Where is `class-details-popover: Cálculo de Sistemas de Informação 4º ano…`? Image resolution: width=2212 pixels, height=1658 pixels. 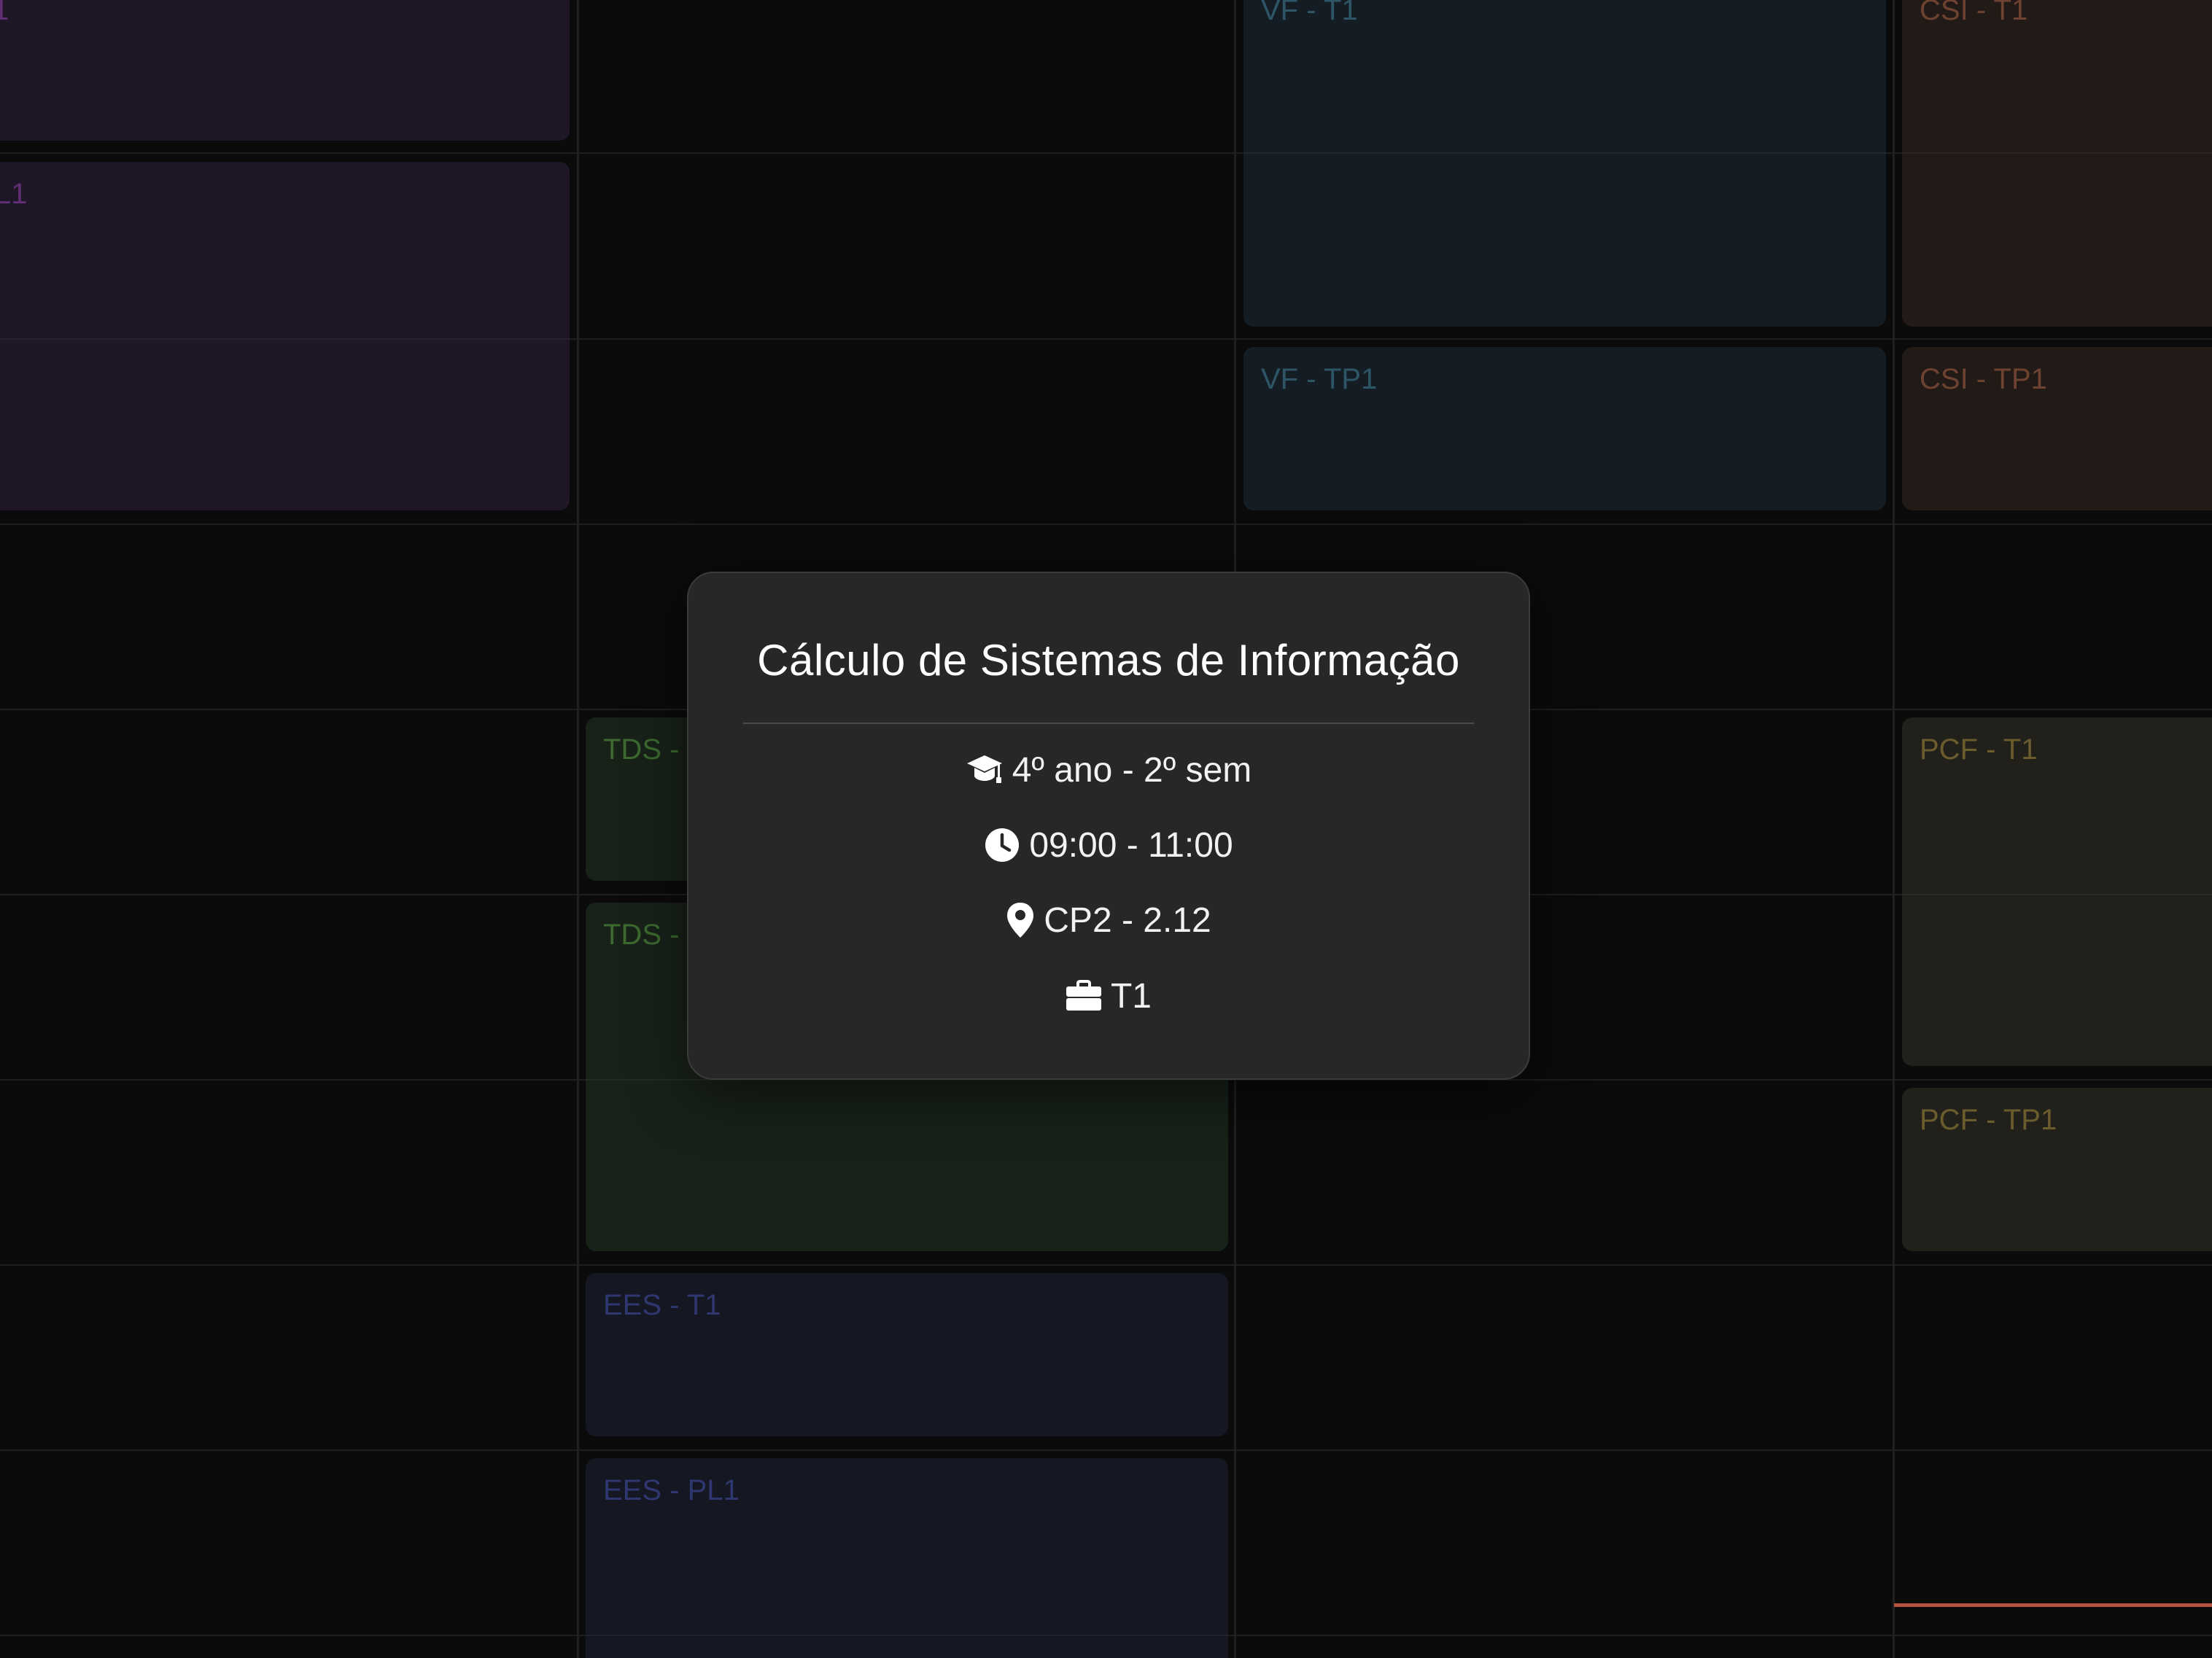 class-details-popover: Cálculo de Sistemas de Informação 4º ano… is located at coordinates (1109, 826).